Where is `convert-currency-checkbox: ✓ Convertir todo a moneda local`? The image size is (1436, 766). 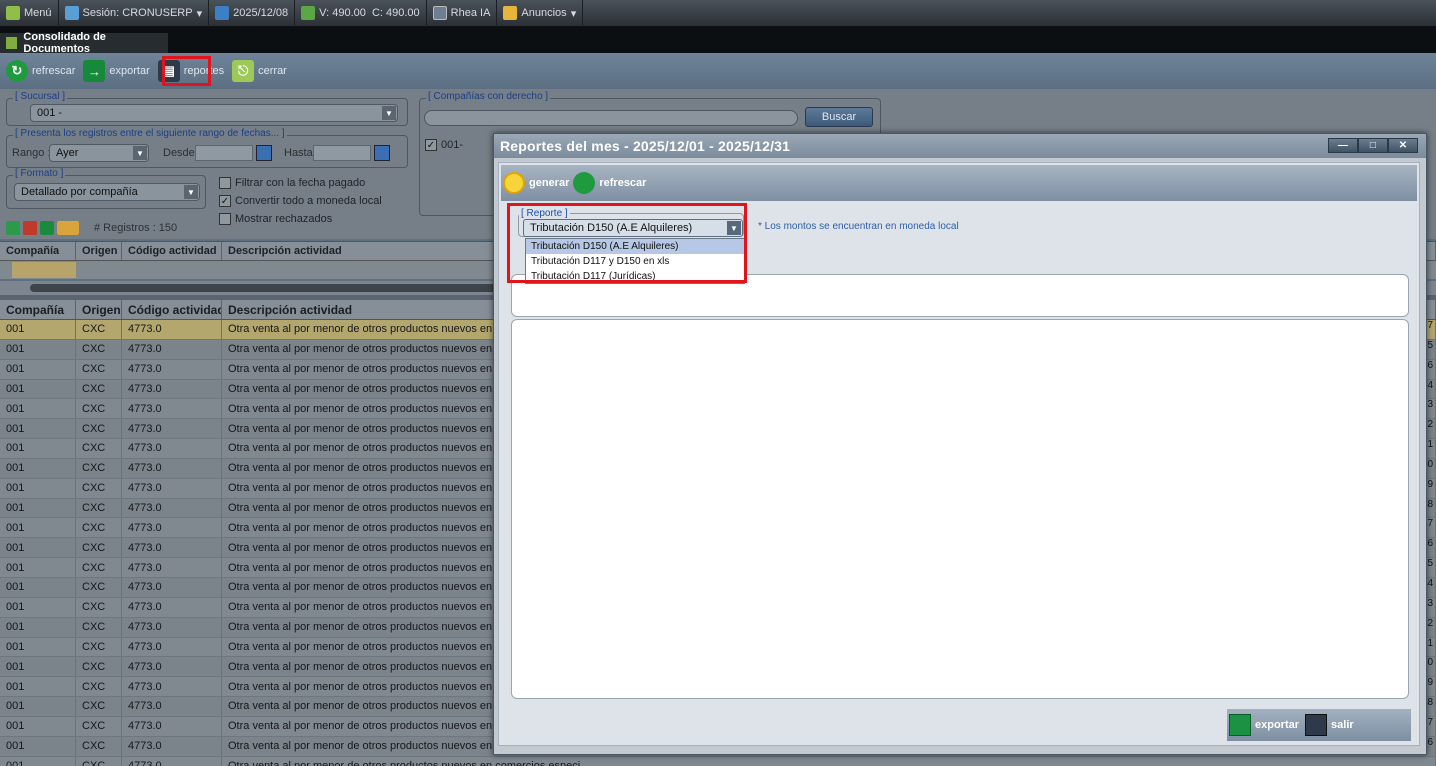 convert-currency-checkbox: ✓ Convertir todo a moneda local is located at coordinates (300, 201).